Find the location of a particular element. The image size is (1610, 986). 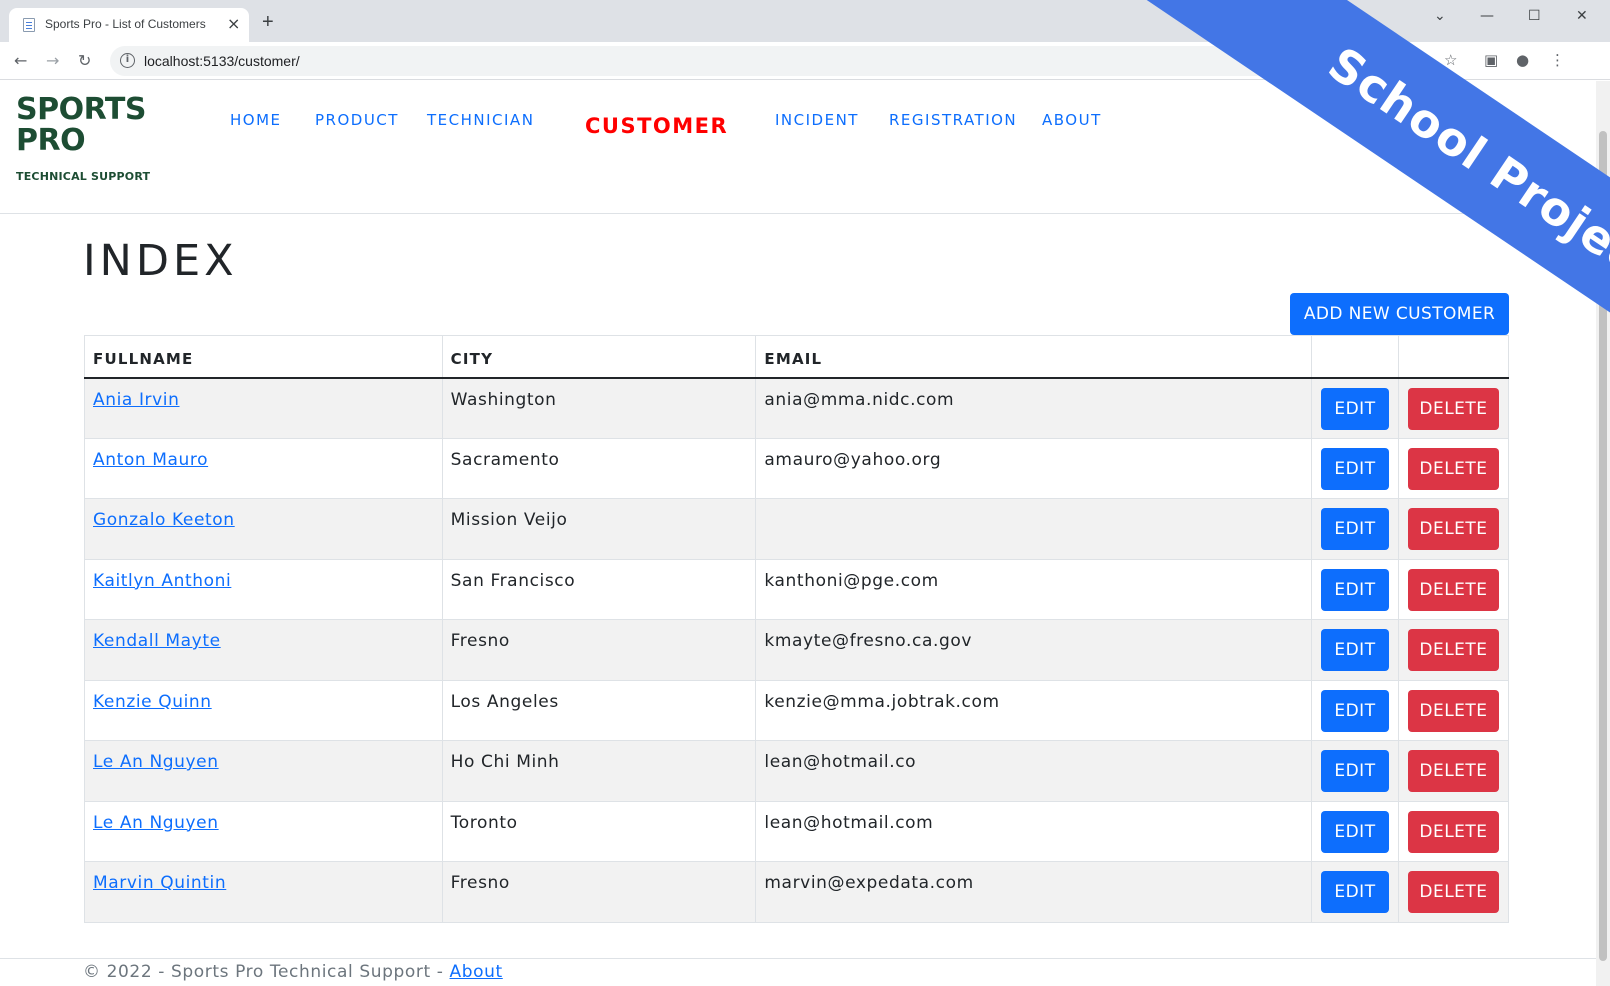

url-text: localhost:5133/customer/ is located at coordinates (222, 61).